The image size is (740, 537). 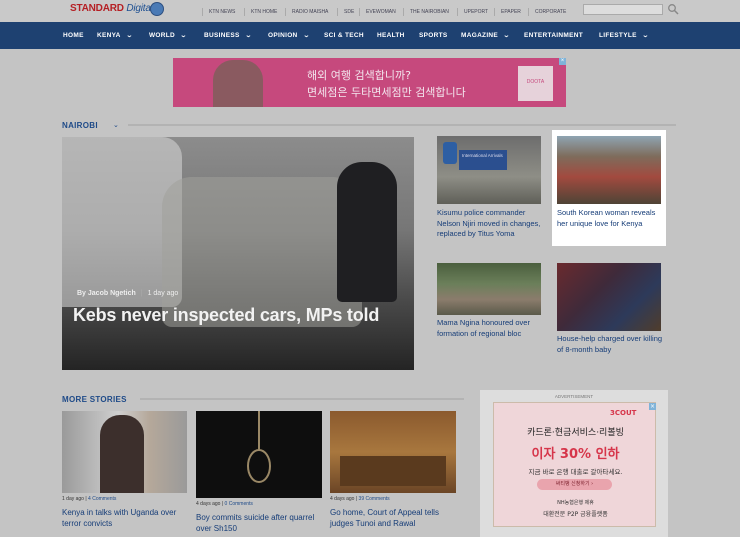 I want to click on kaa-sign-icon, so click(x=450, y=153).